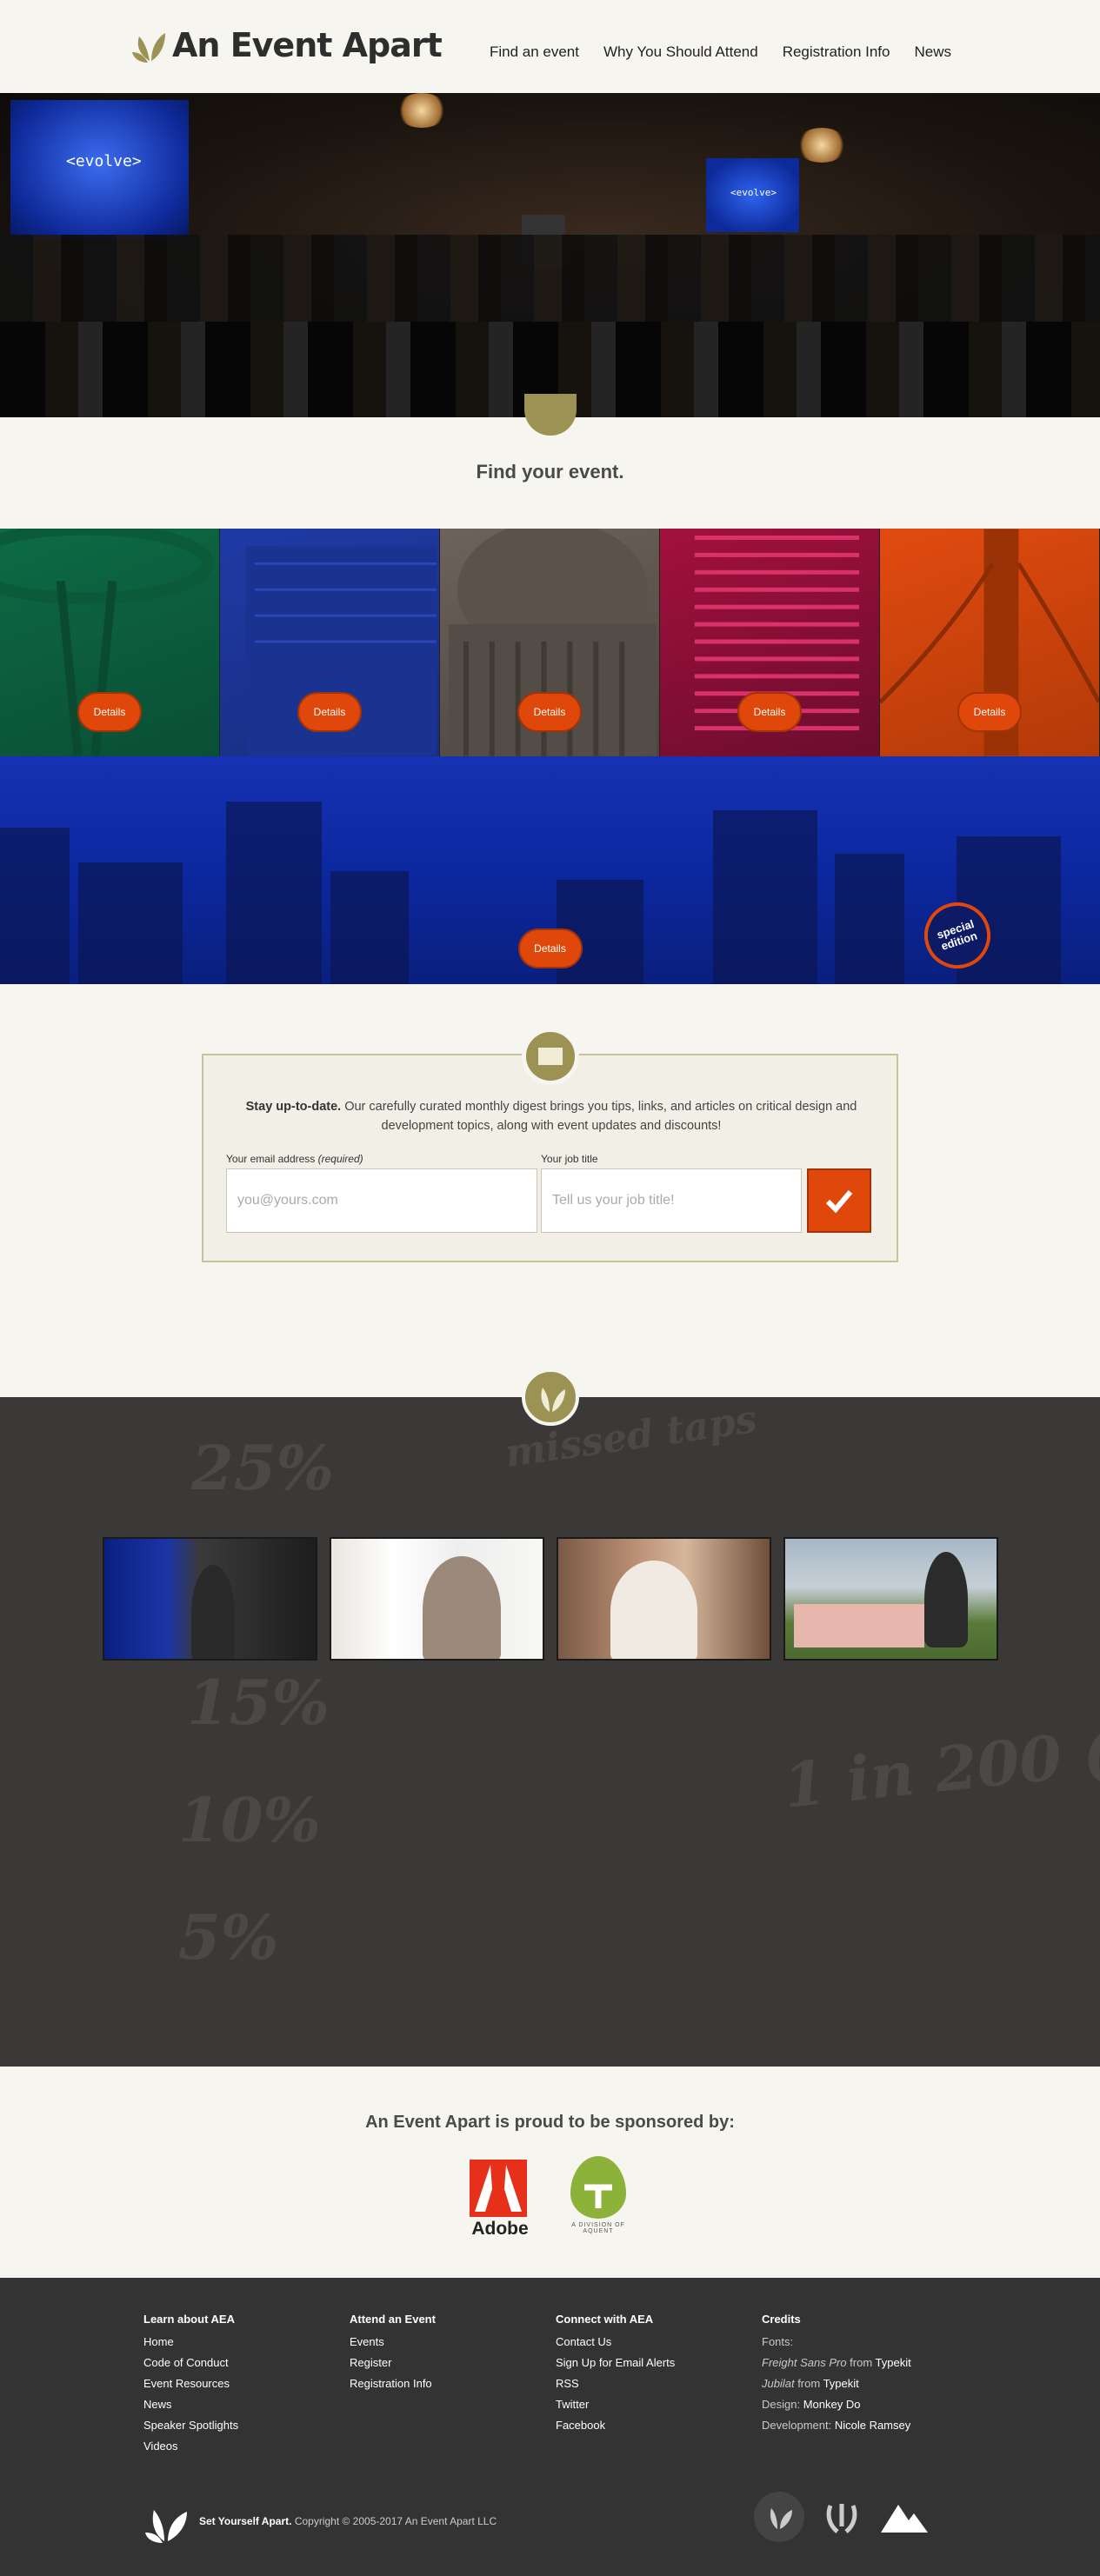 The height and width of the screenshot is (2576, 1100). Describe the element at coordinates (842, 2517) in the screenshot. I see `footer-badges` at that location.